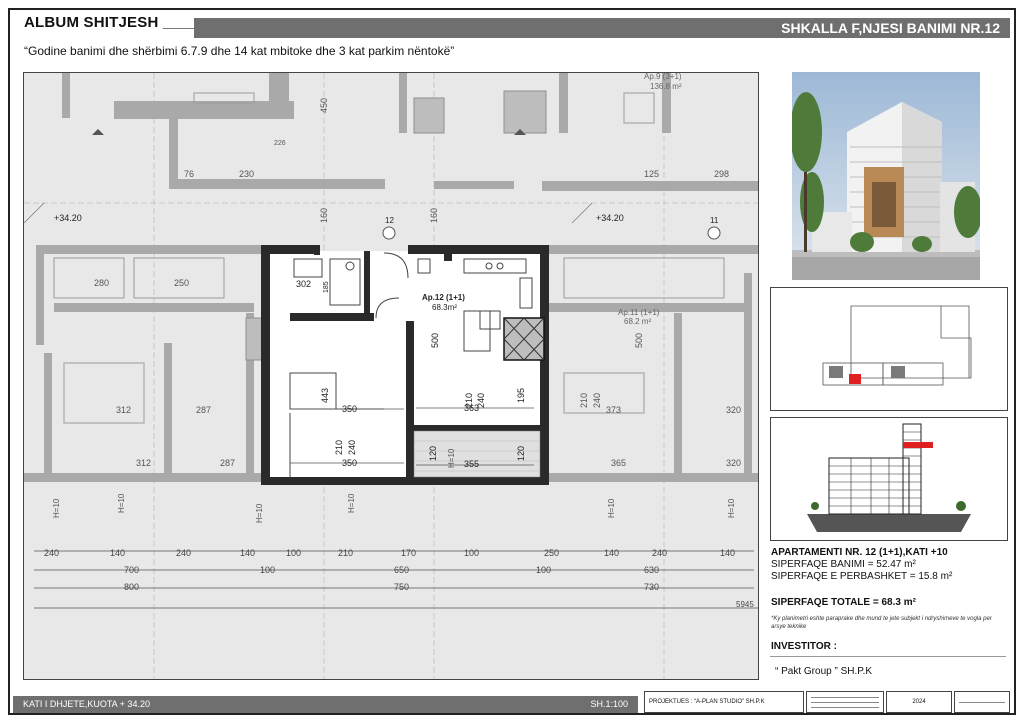 Image resolution: width=1024 pixels, height=723 pixels. What do you see at coordinates (521, 395) in the screenshot?
I see `dim-195: 195` at bounding box center [521, 395].